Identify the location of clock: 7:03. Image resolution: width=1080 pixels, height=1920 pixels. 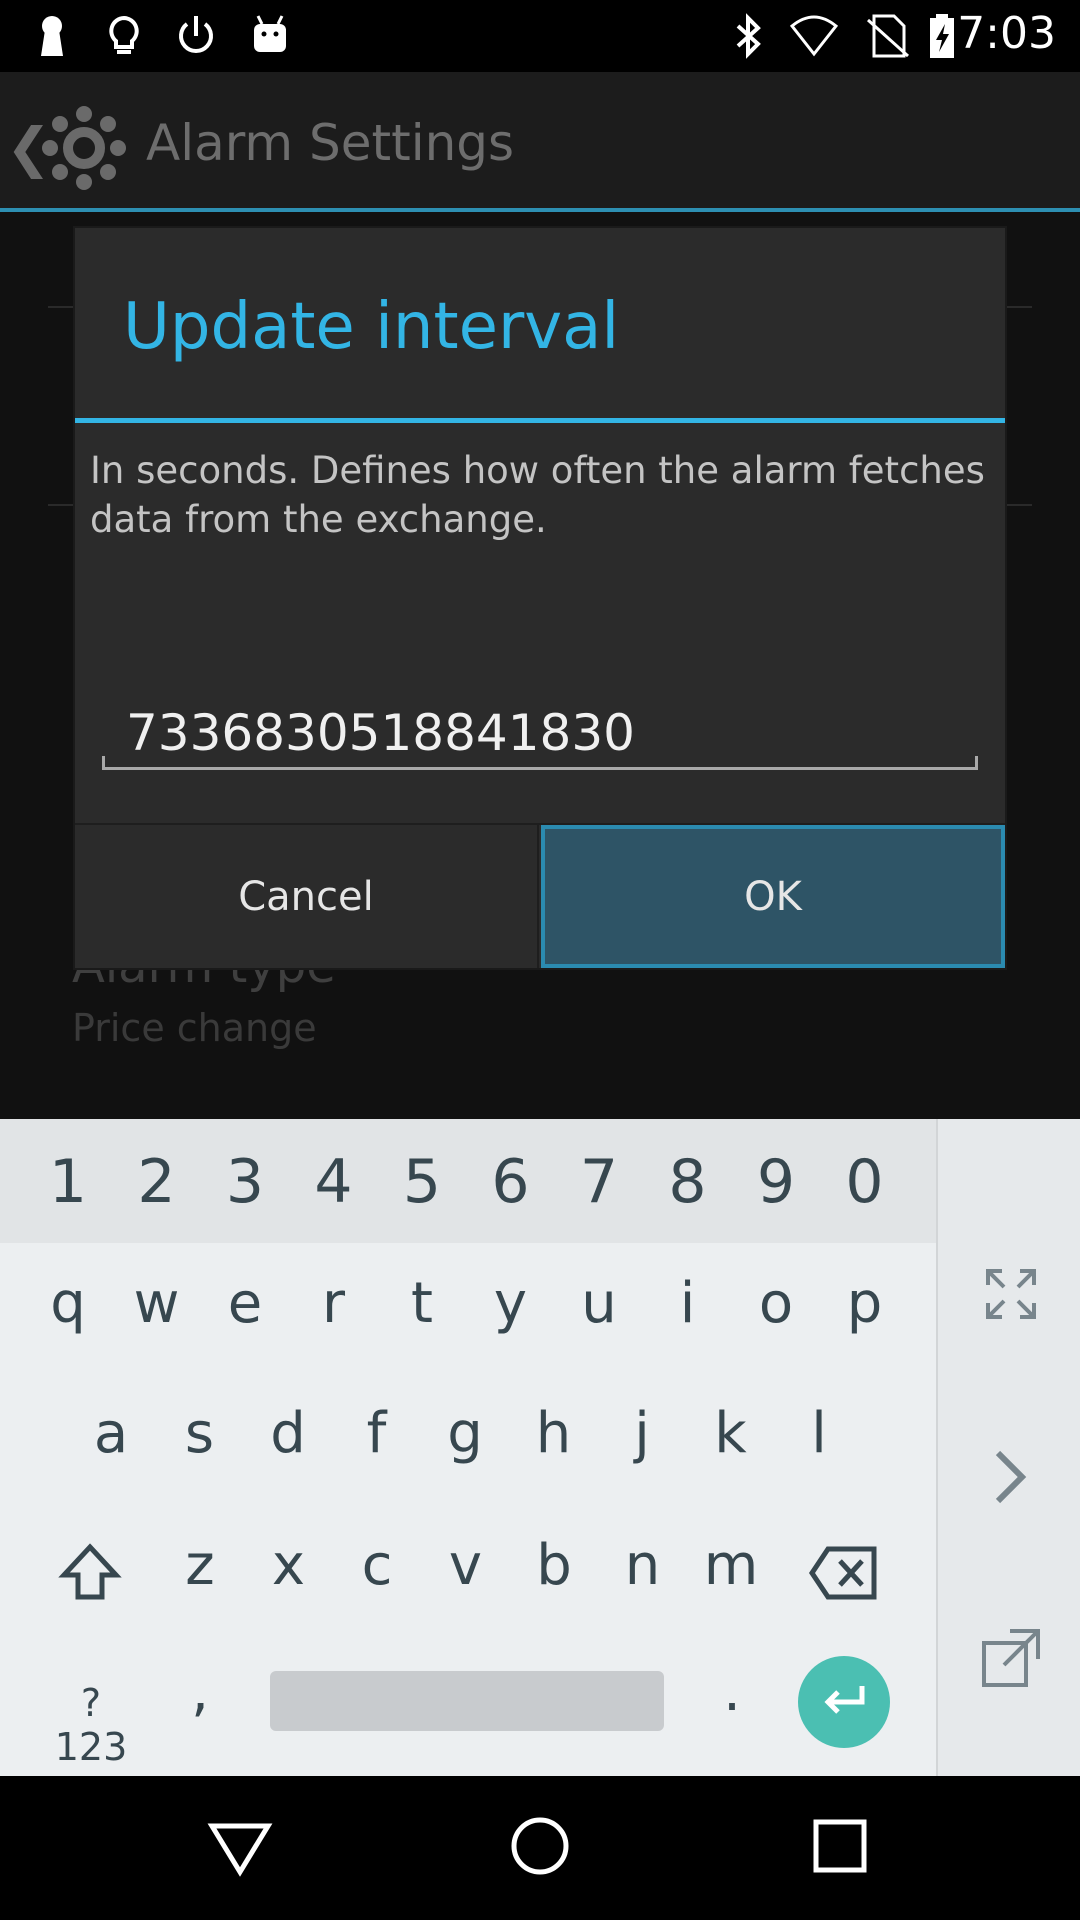
(1006, 33).